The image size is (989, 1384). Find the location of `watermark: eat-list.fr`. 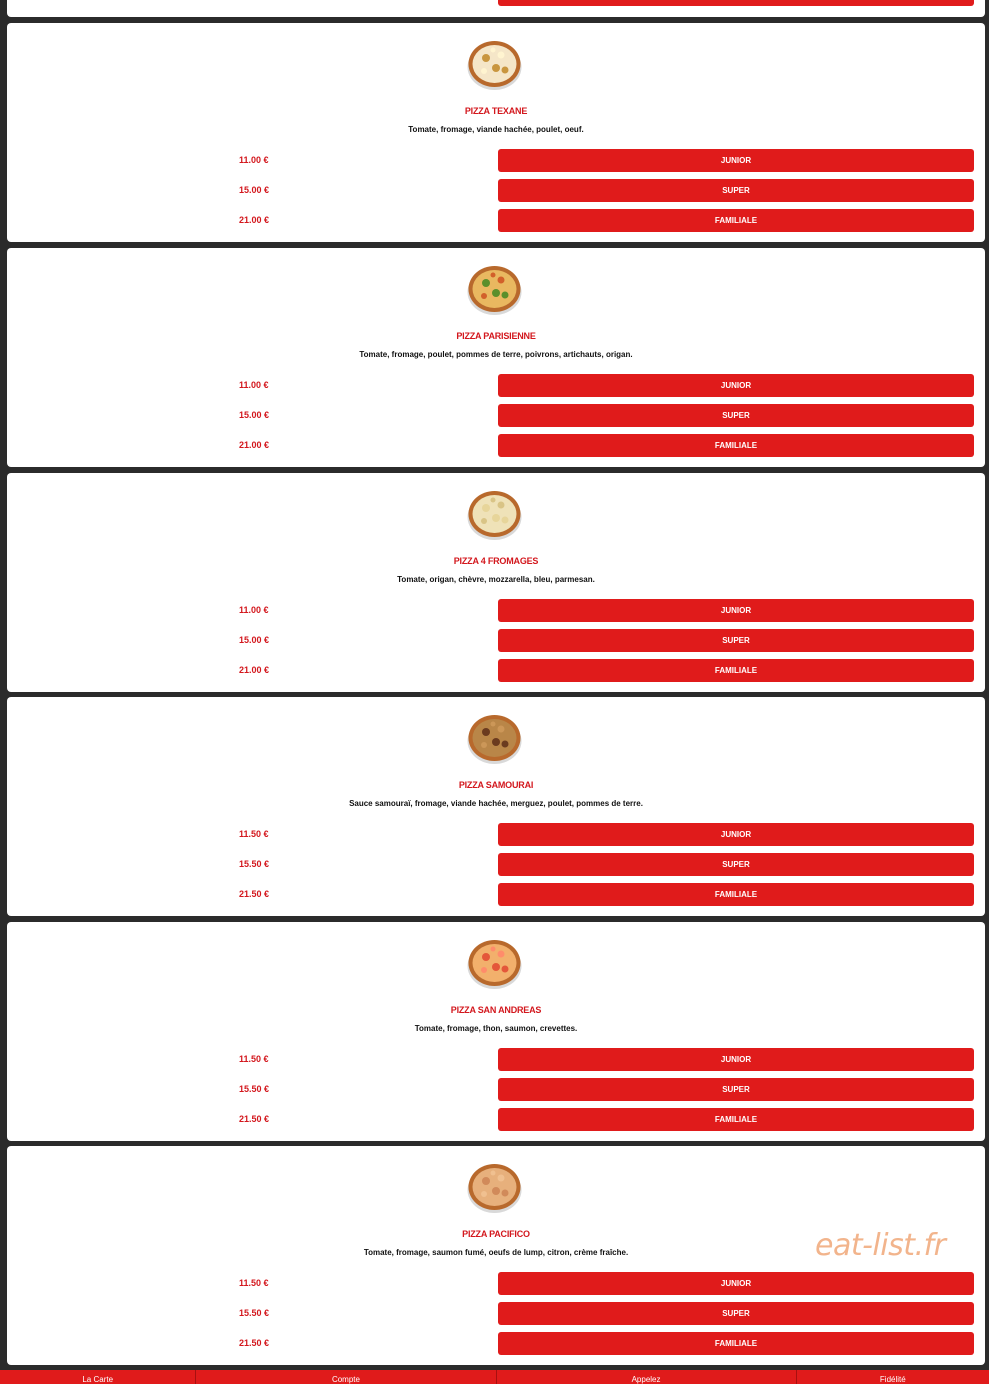

watermark: eat-list.fr is located at coordinates (880, 1245).